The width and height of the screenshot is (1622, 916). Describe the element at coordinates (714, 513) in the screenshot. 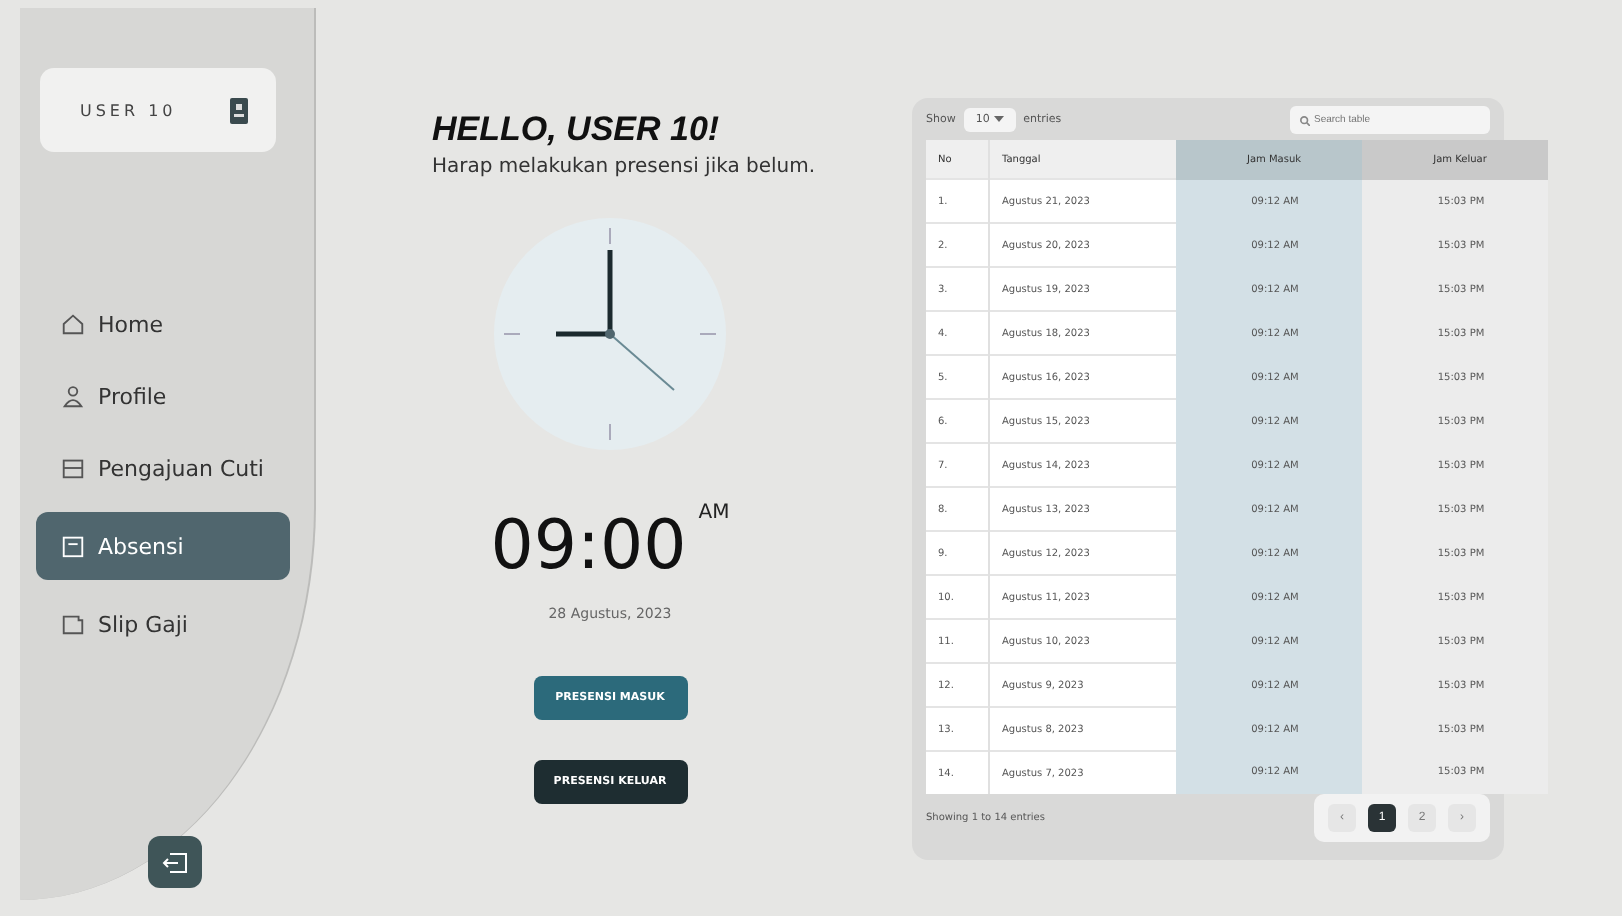

I see `clock-period: AM` at that location.